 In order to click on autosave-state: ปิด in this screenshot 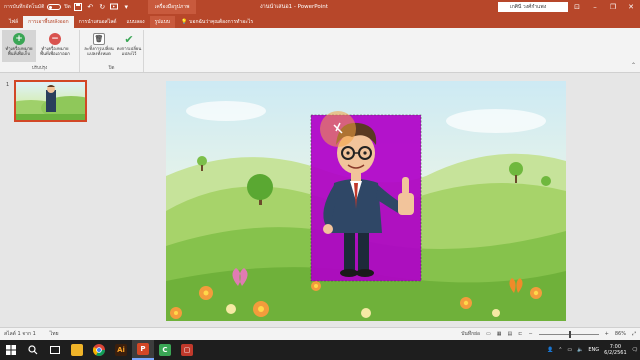, I will do `click(67, 7)`.